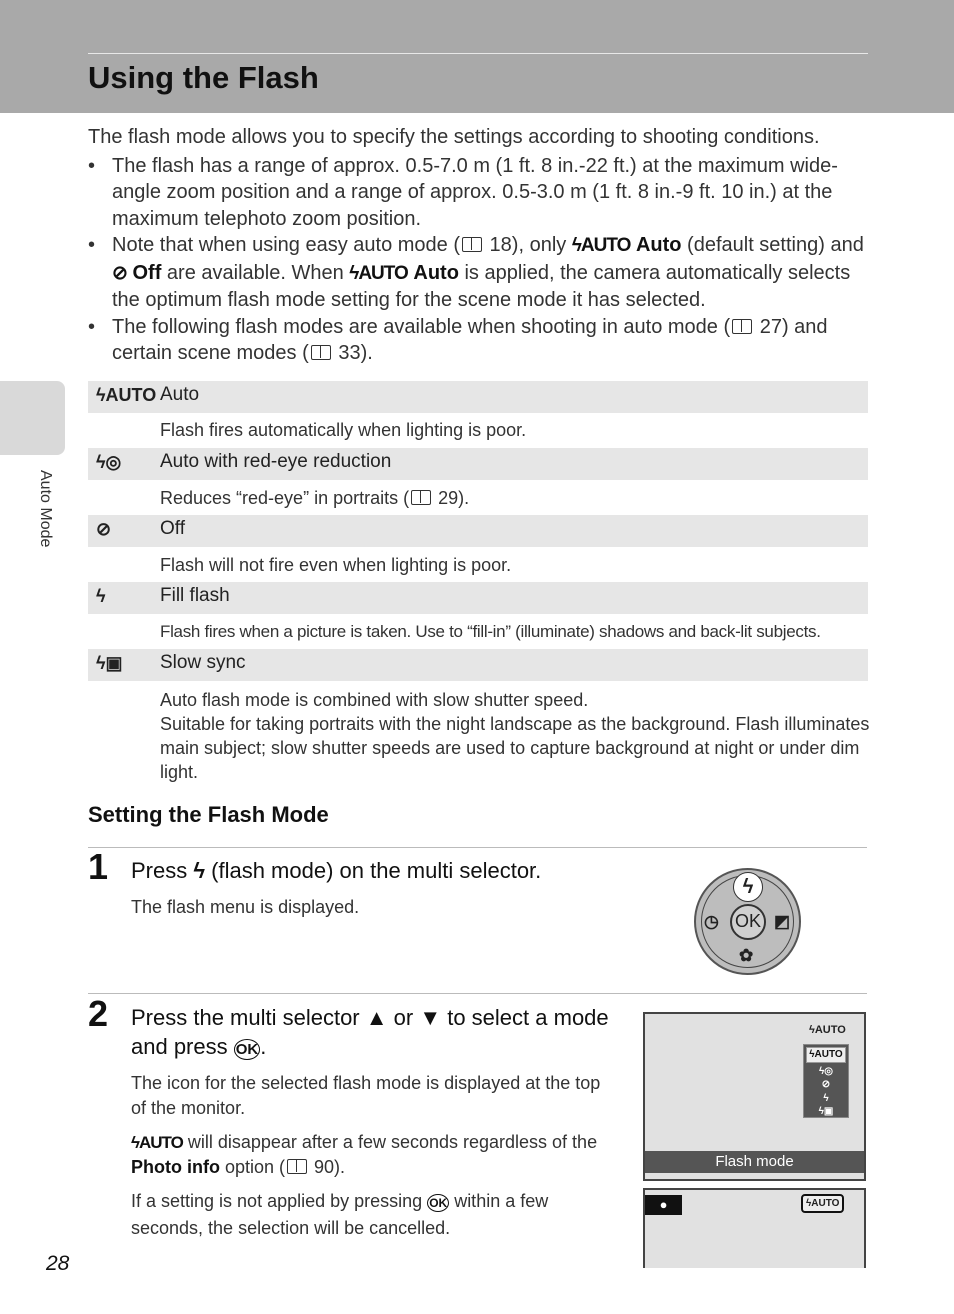  I want to click on text: If a setting is not applied by pressing, so click(279, 1201).